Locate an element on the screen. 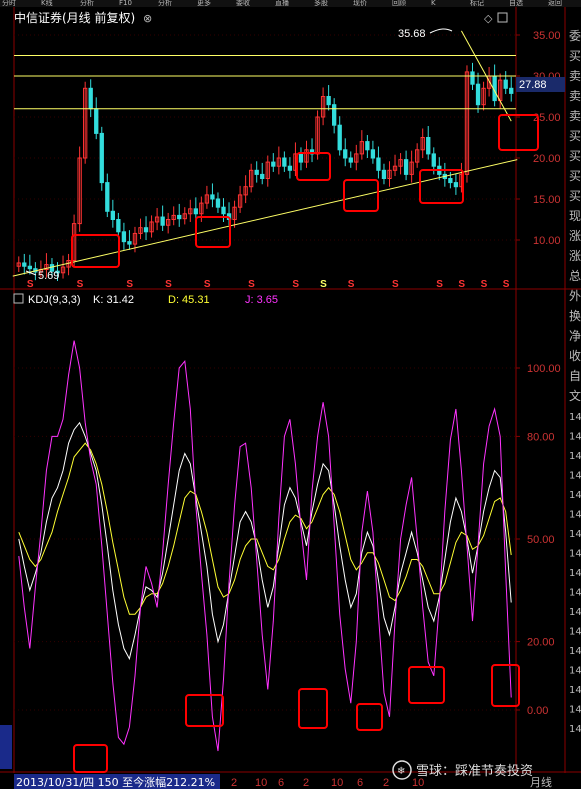 The height and width of the screenshot is (789, 581). left-tab is located at coordinates (6, 747).